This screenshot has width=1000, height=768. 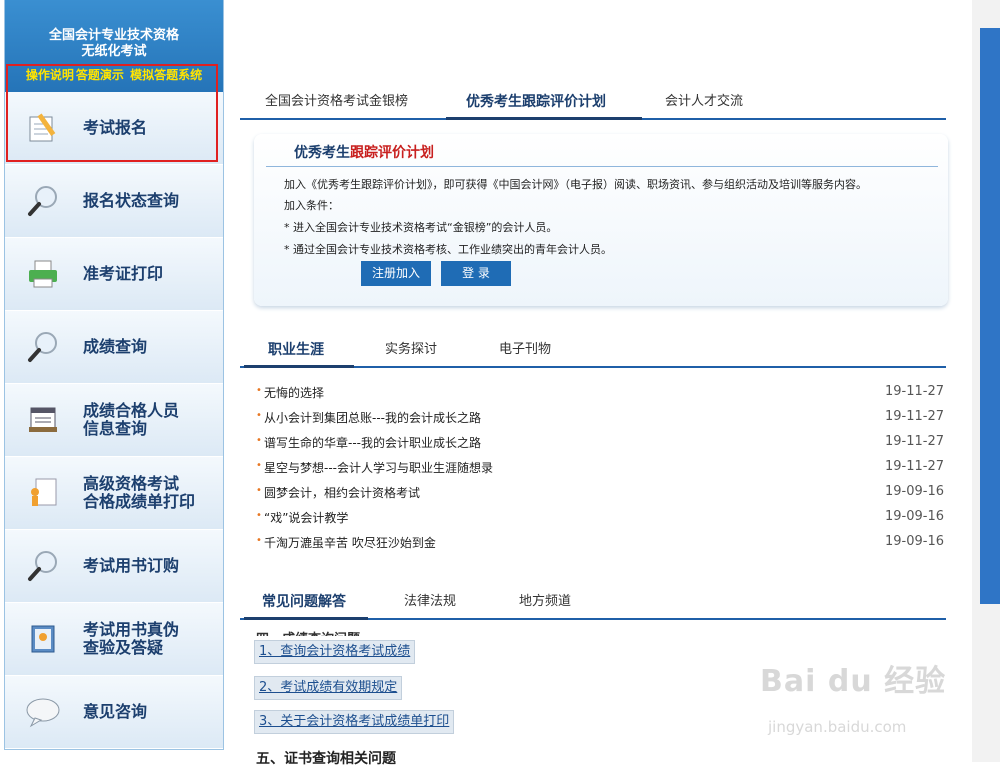 What do you see at coordinates (131, 200) in the screenshot?
I see `sidebar-item-label: 报名状态查询` at bounding box center [131, 200].